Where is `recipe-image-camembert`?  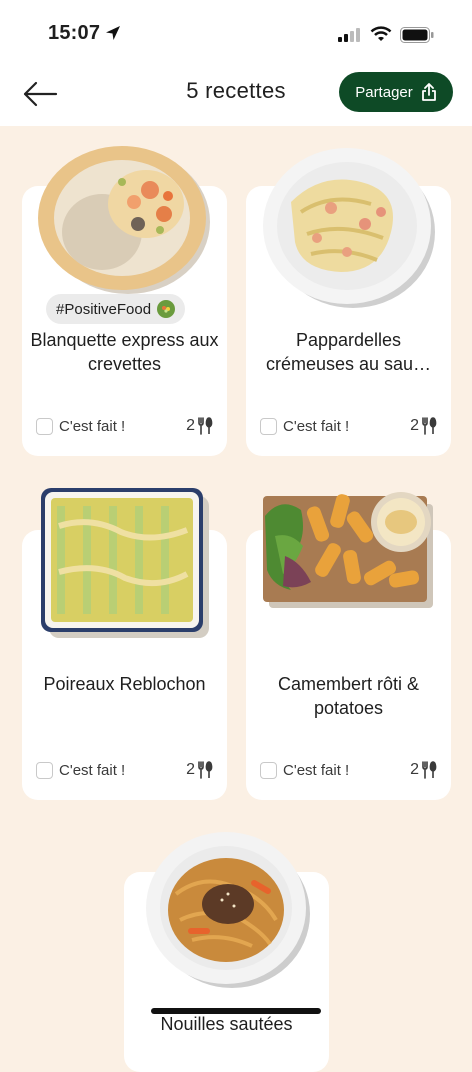 recipe-image-camembert is located at coordinates (347, 550).